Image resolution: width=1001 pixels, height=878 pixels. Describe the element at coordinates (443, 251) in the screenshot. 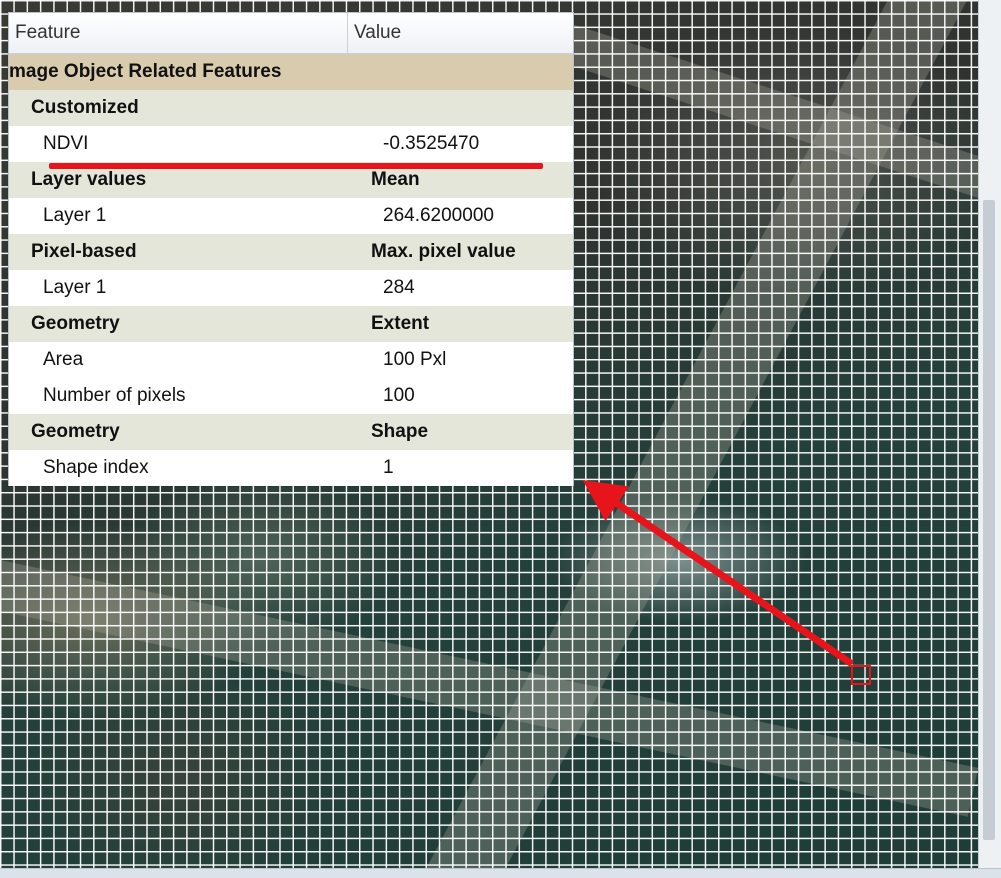

I see `feature-value: Max. pixel value` at that location.